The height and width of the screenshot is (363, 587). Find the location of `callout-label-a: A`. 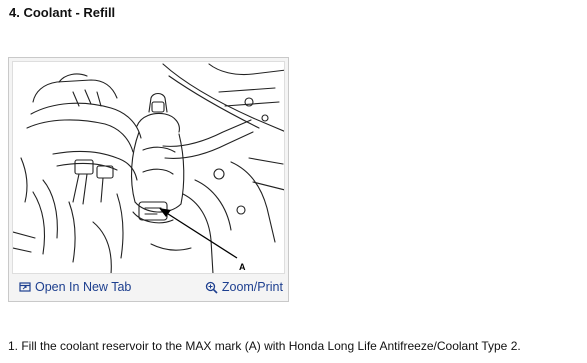

callout-label-a: A is located at coordinates (242, 267).